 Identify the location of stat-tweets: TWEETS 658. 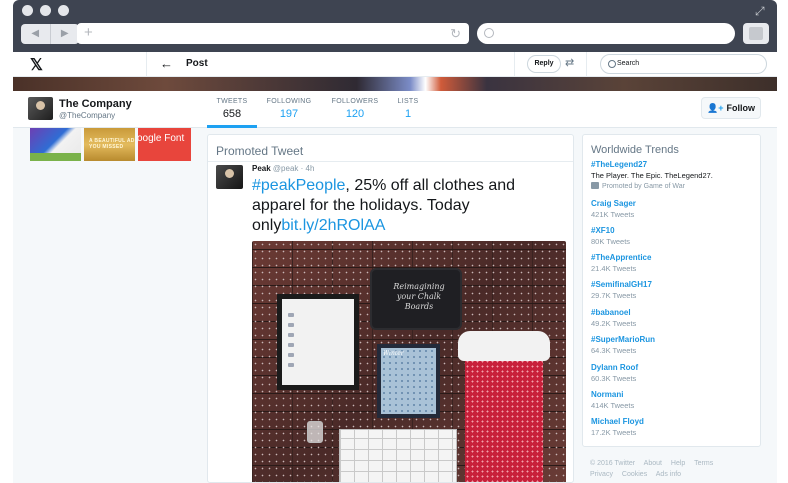
(232, 109).